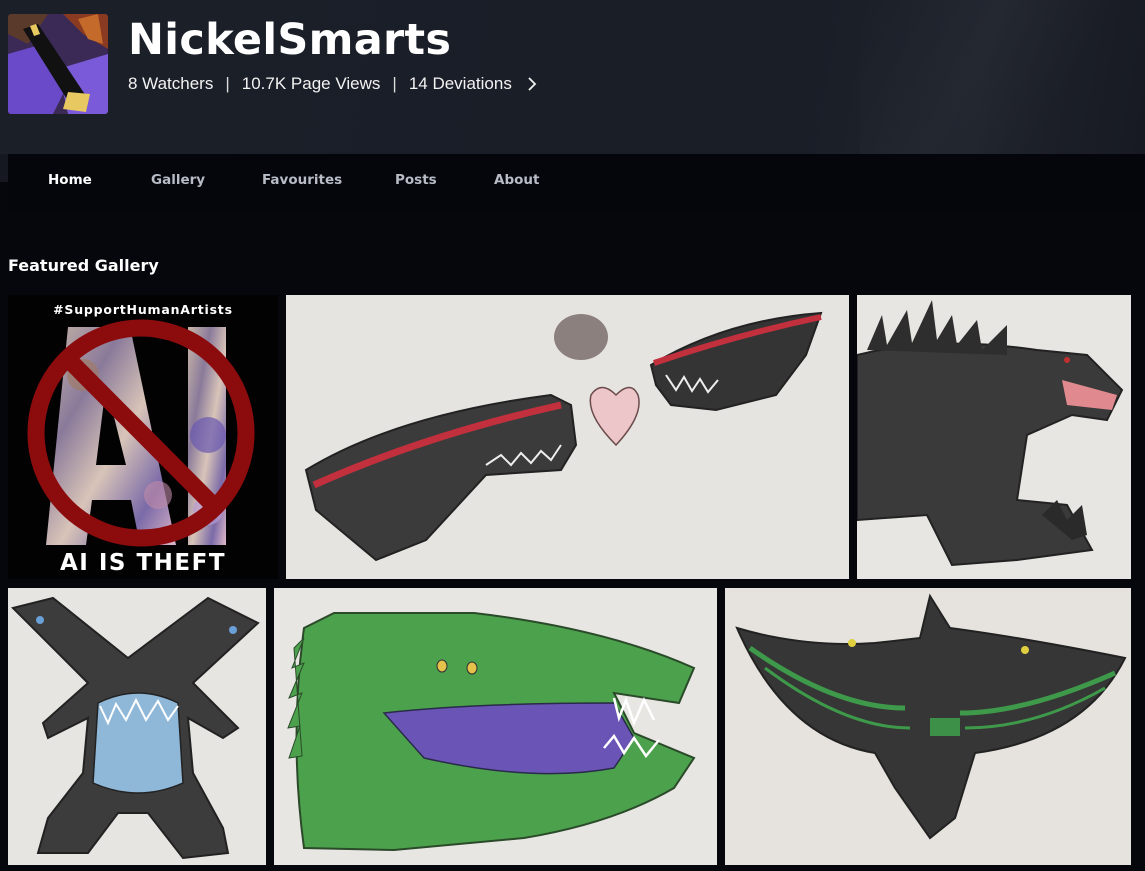  Describe the element at coordinates (143, 563) in the screenshot. I see `ai-is-theft-caption: AI IS THEFT` at that location.